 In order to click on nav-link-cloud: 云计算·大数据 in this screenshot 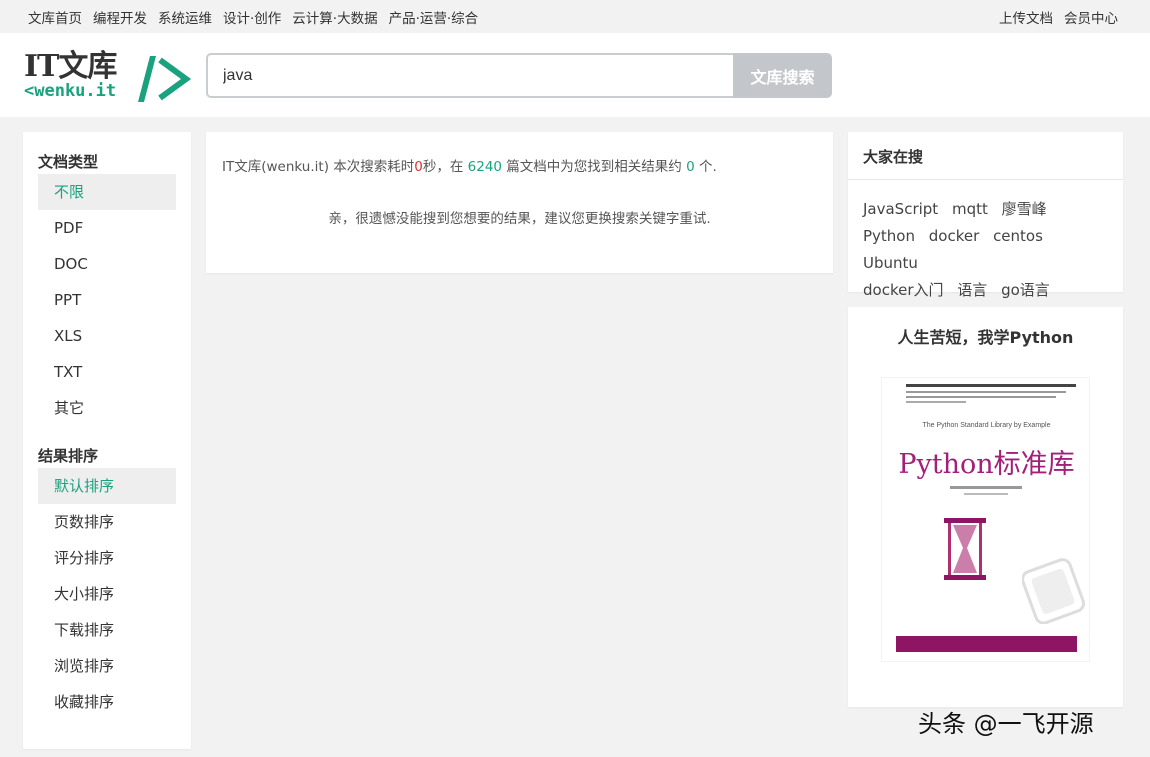, I will do `click(334, 17)`.